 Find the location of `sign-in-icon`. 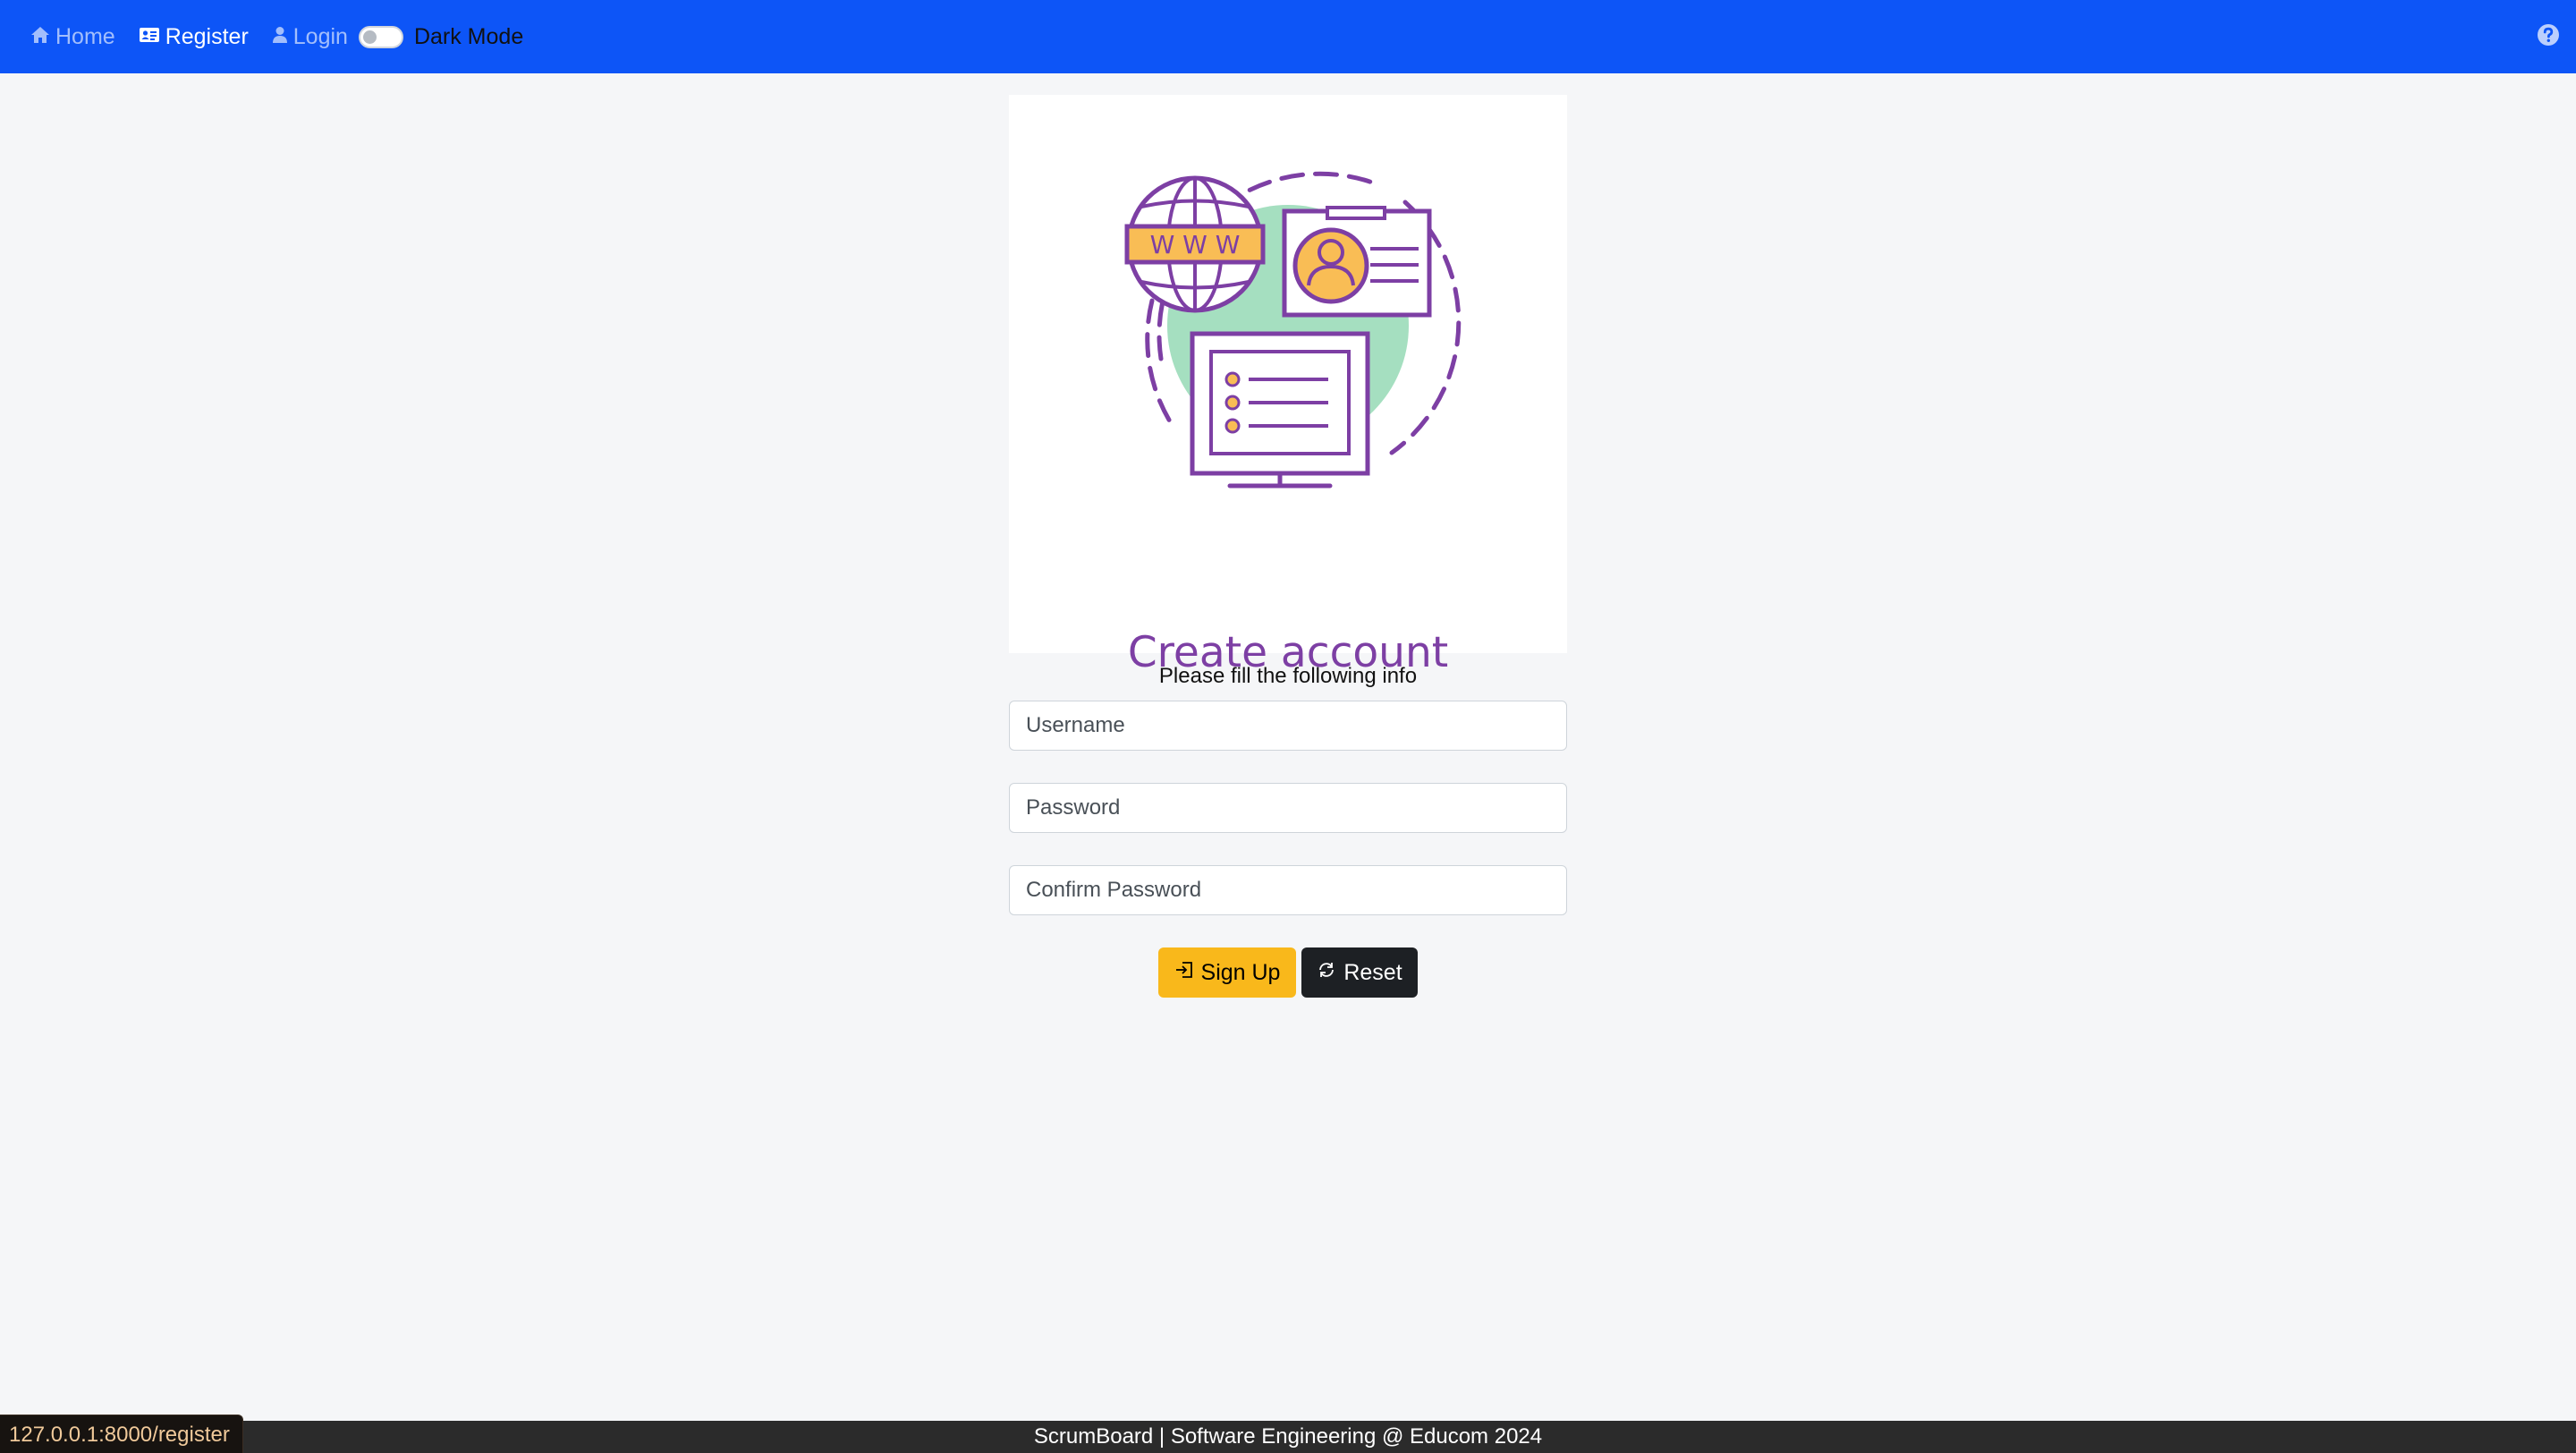

sign-in-icon is located at coordinates (1187, 973).